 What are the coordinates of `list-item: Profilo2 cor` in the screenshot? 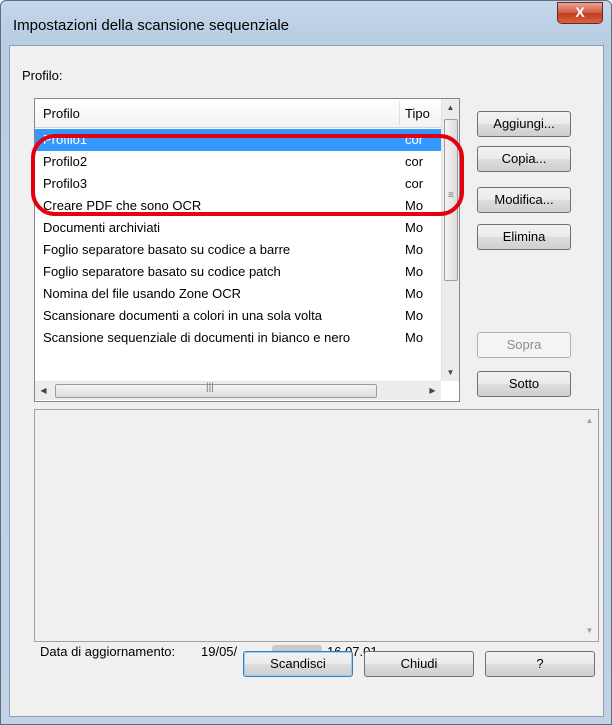 It's located at (238, 162).